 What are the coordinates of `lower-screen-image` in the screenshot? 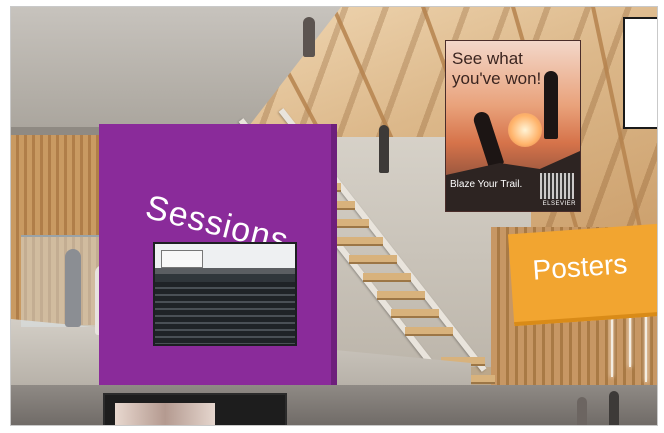 It's located at (165, 414).